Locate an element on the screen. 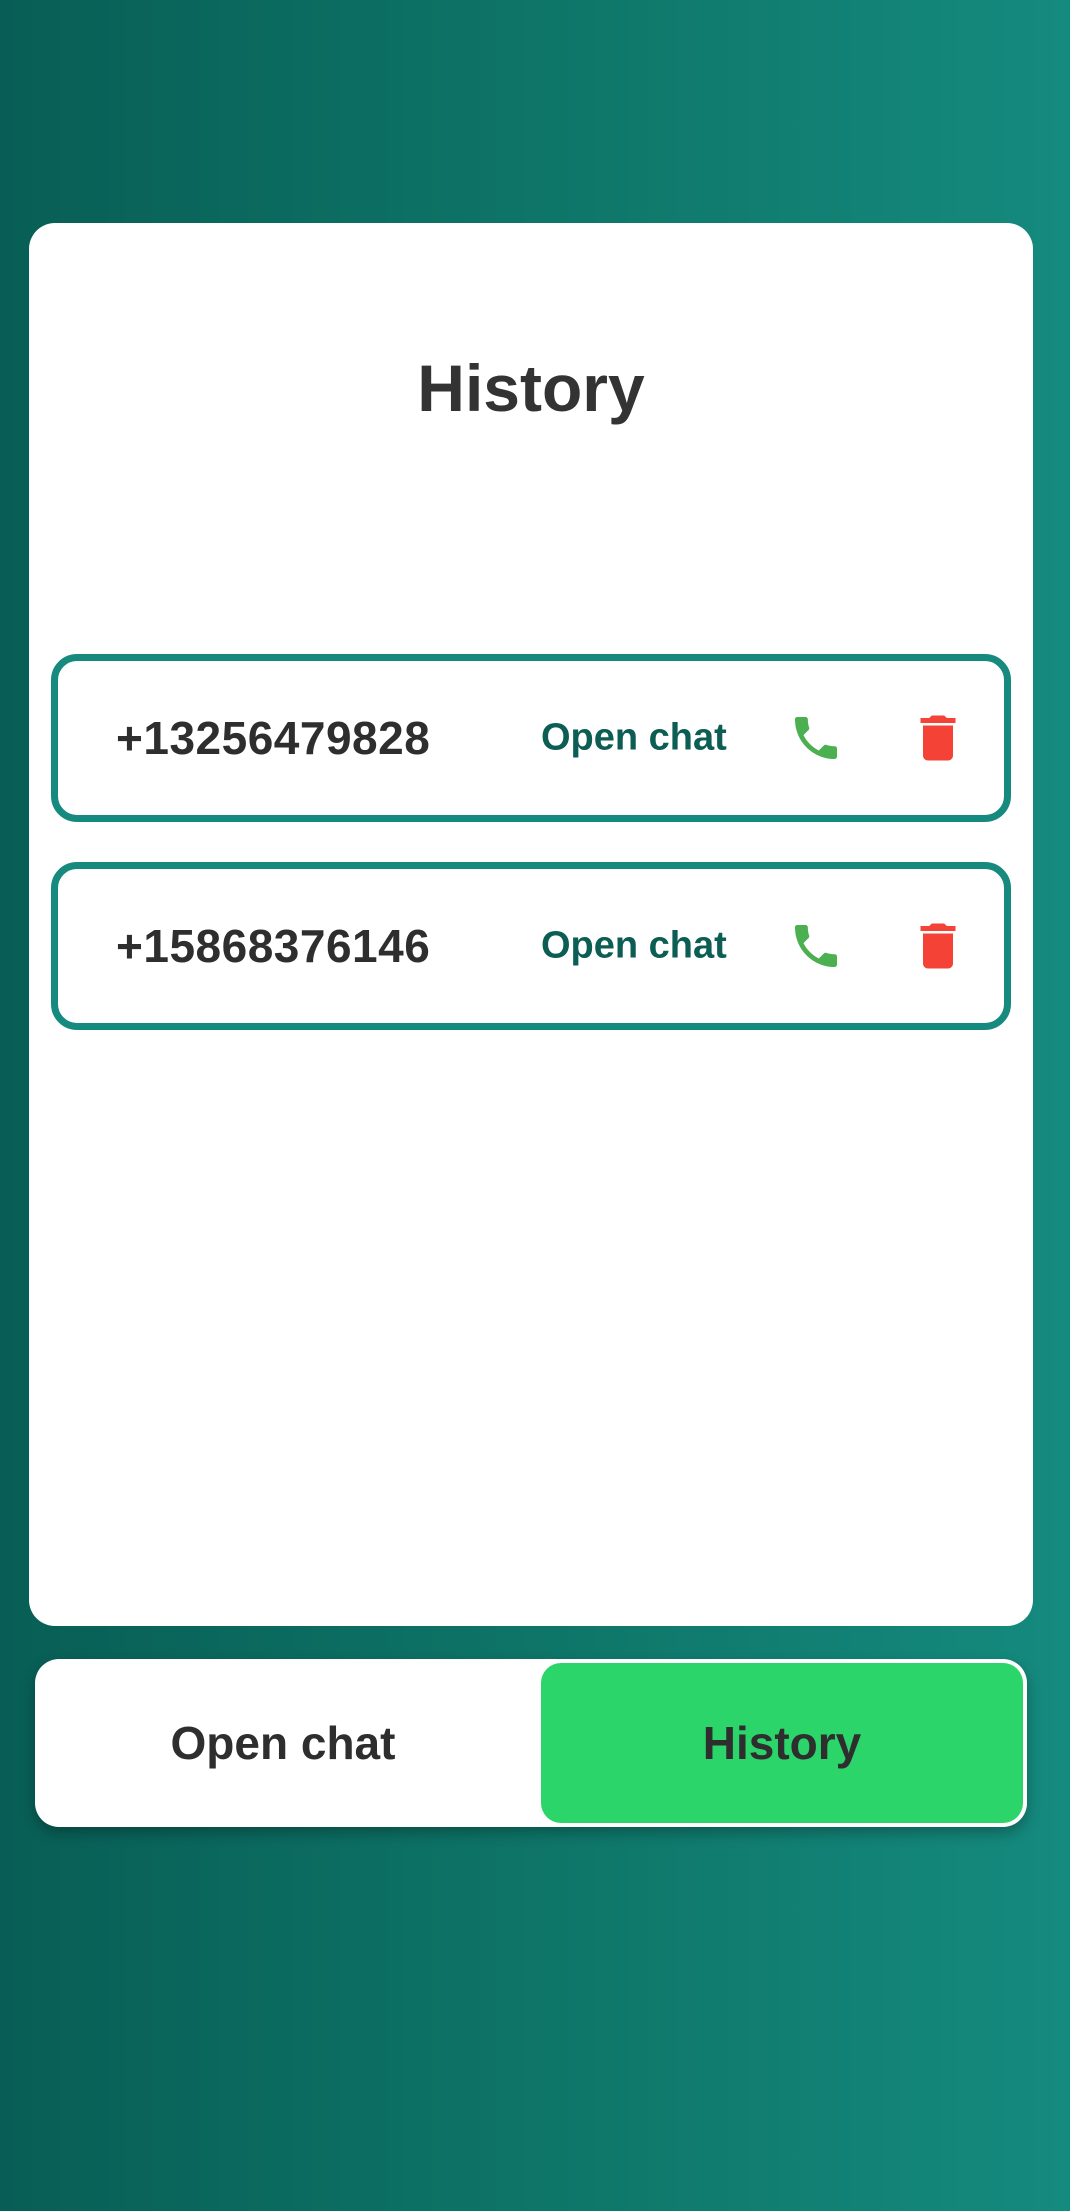 This screenshot has width=1070, height=2211. tab-open-chat: Open chat is located at coordinates (283, 1743).